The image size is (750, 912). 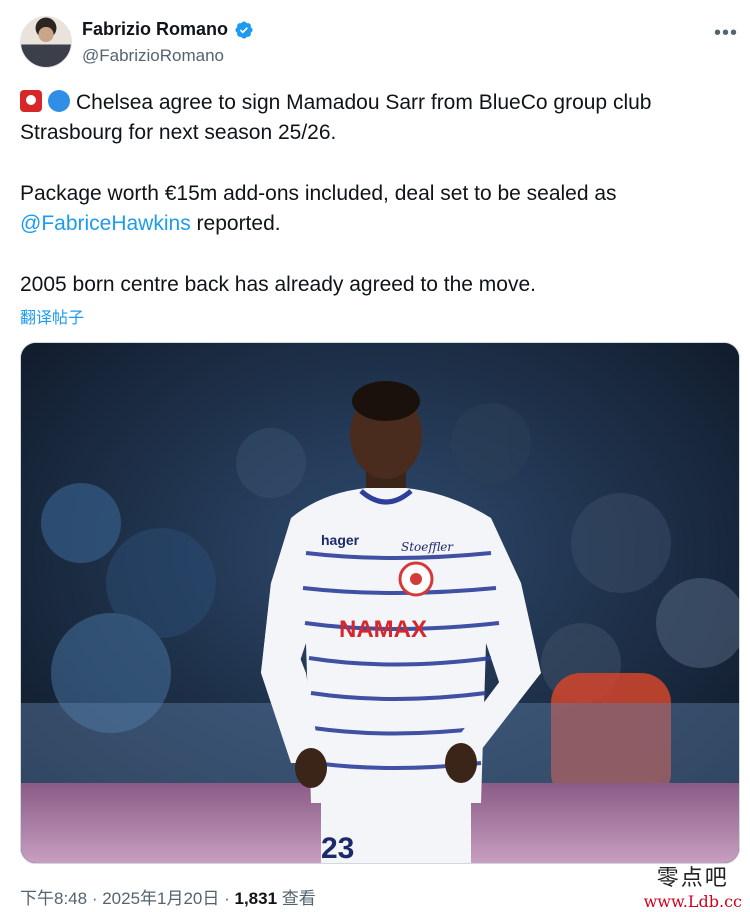 I want to click on translate-post-link: 翻译帖子, so click(x=52, y=316).